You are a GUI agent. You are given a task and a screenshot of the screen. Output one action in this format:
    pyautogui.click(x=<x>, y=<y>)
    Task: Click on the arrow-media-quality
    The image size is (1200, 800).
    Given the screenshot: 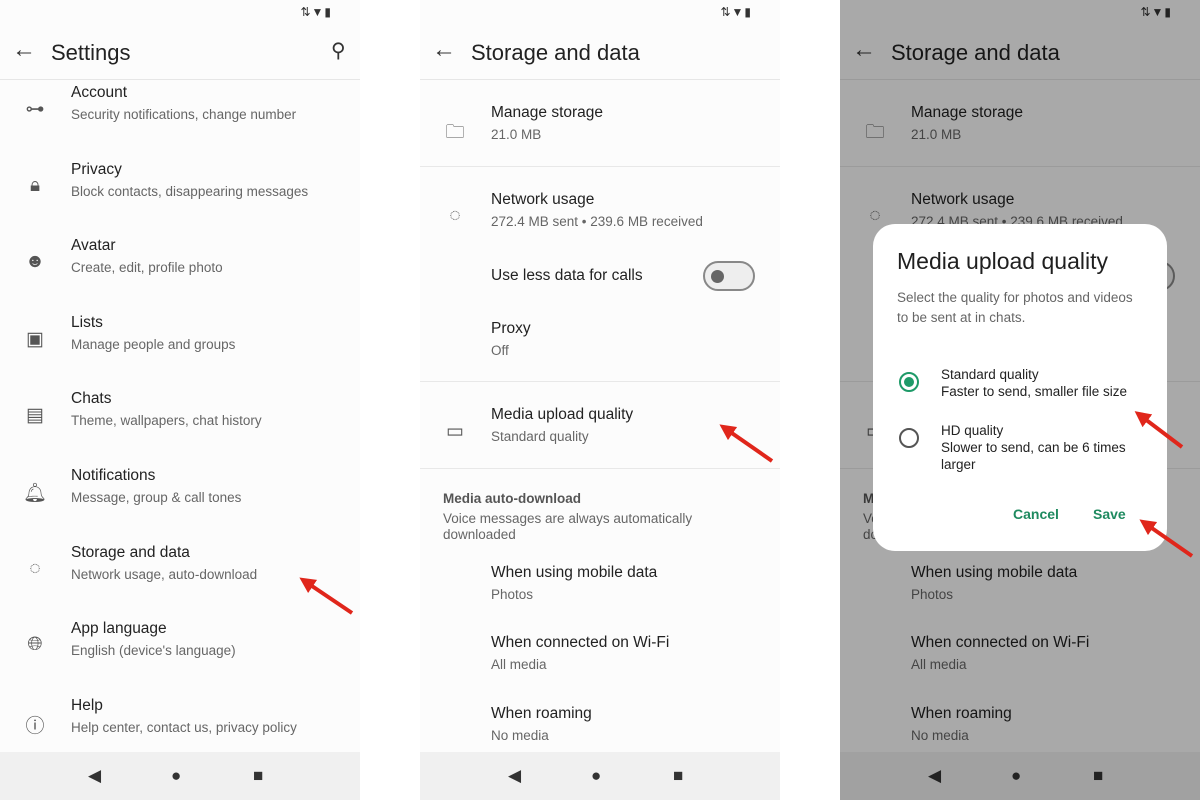 What is the action you would take?
    pyautogui.click(x=746, y=443)
    